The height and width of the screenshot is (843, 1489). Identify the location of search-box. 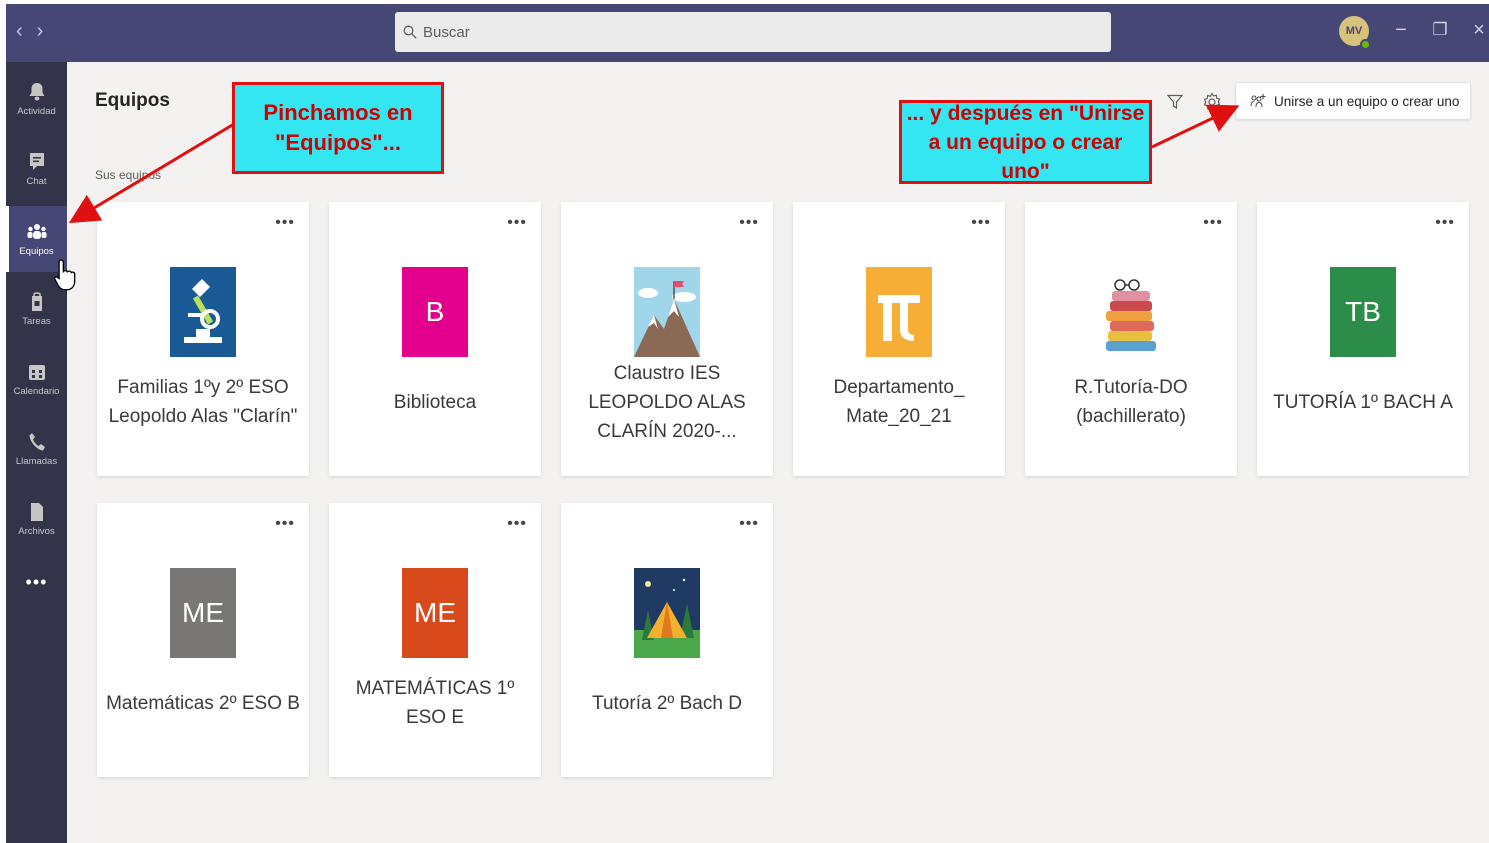
(753, 32).